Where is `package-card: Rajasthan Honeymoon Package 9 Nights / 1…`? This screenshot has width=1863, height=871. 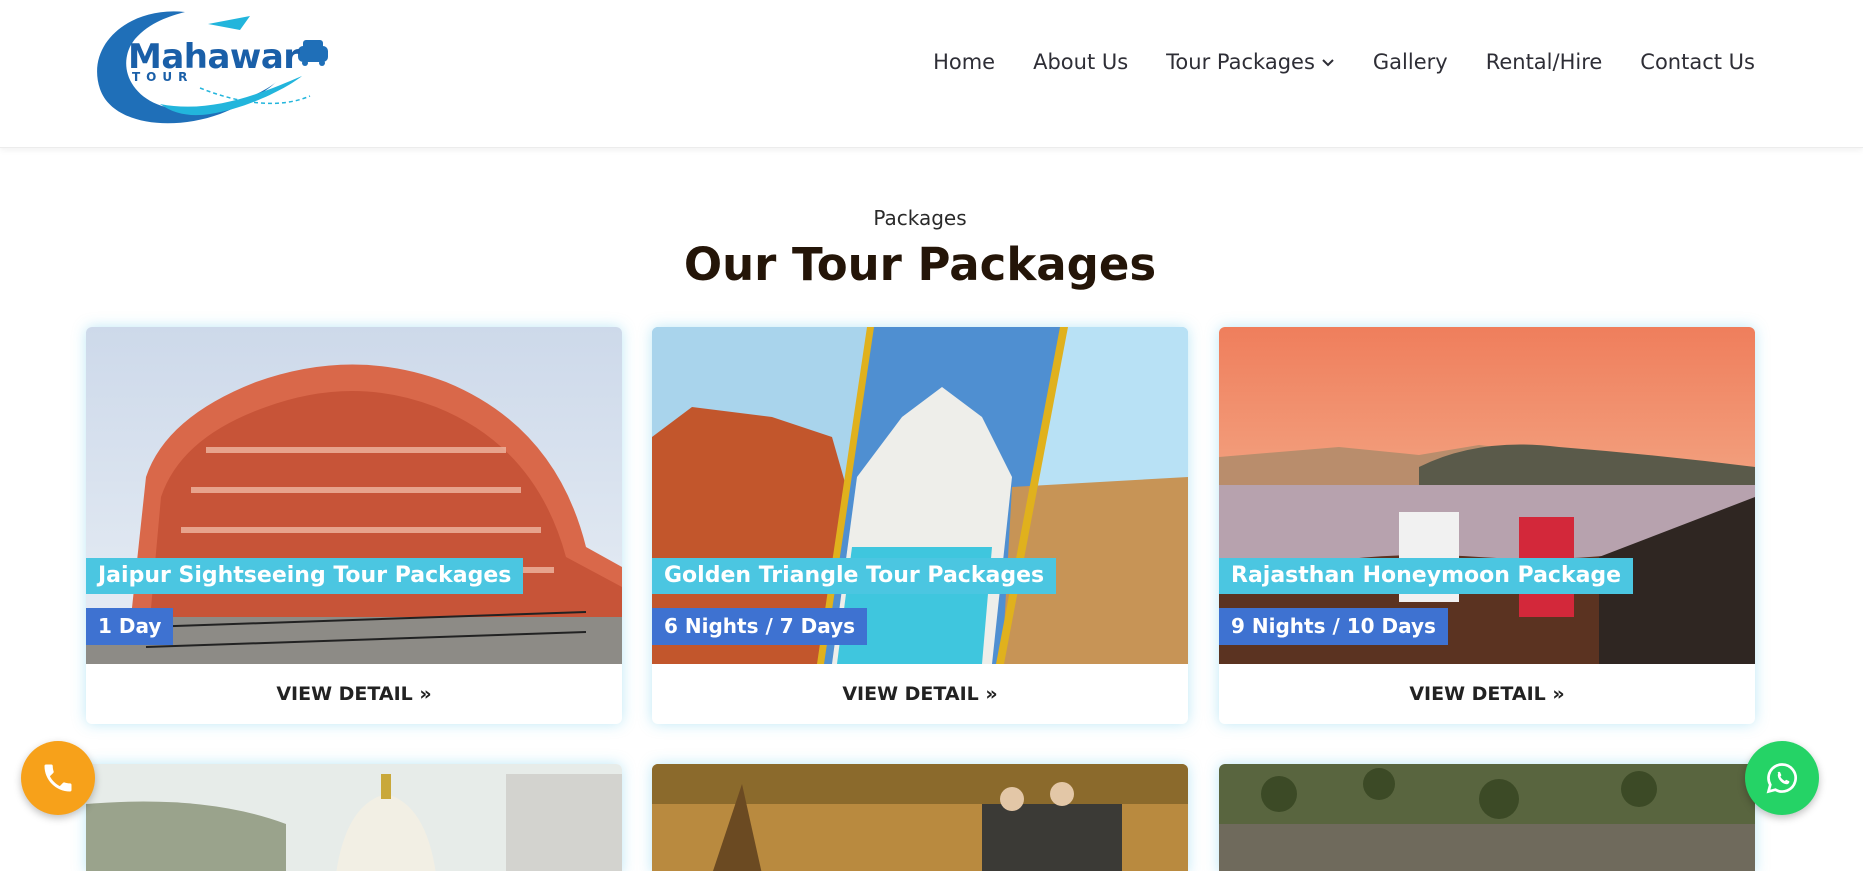
package-card: Rajasthan Honeymoon Package 9 Nights / 1… is located at coordinates (1487, 525).